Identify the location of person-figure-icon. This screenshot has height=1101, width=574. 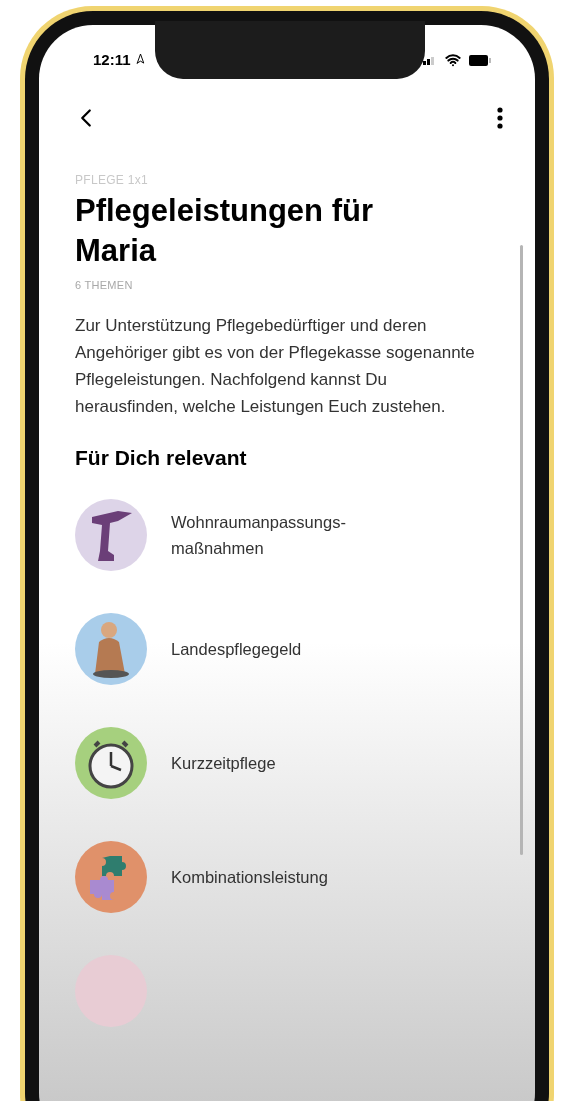
(111, 649).